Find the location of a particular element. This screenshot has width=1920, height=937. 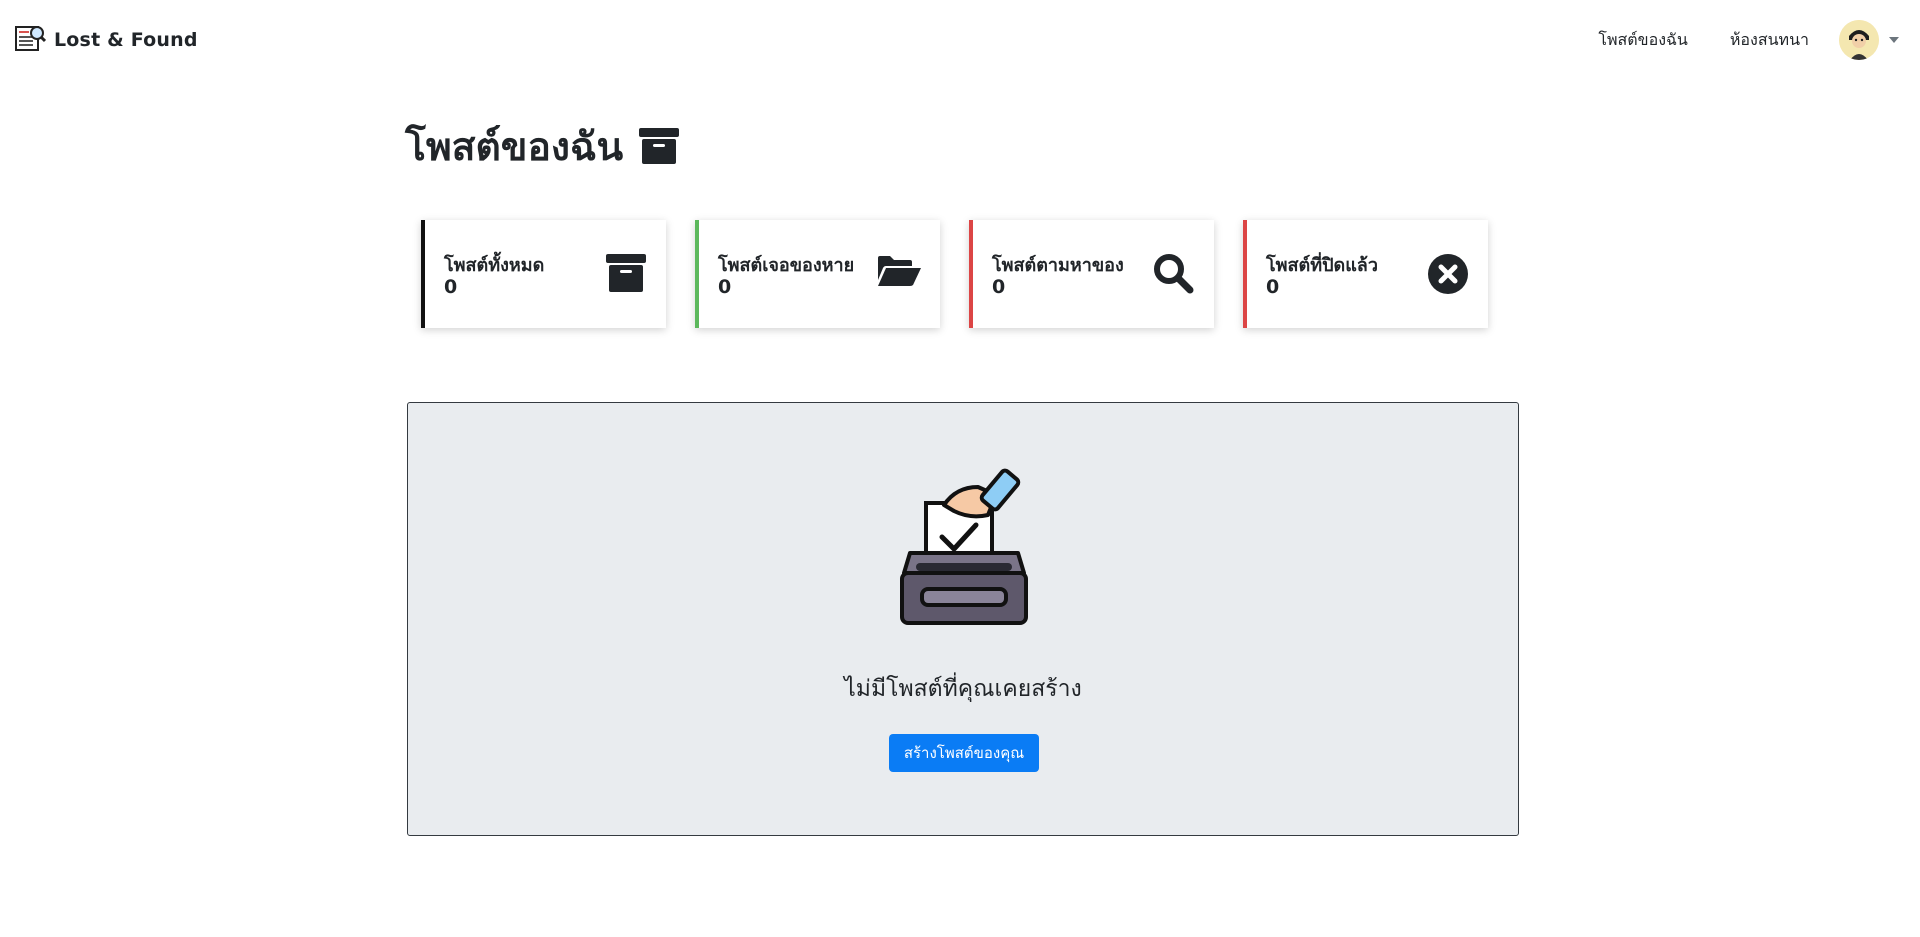

page-title: โพสต์ของฉัน is located at coordinates (514, 147).